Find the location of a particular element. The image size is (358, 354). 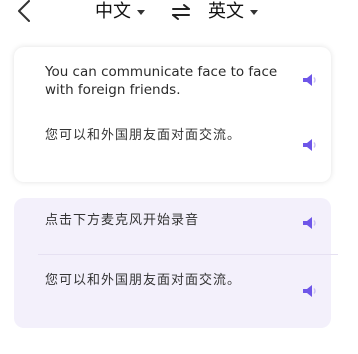

back-button is located at coordinates (23, 12).